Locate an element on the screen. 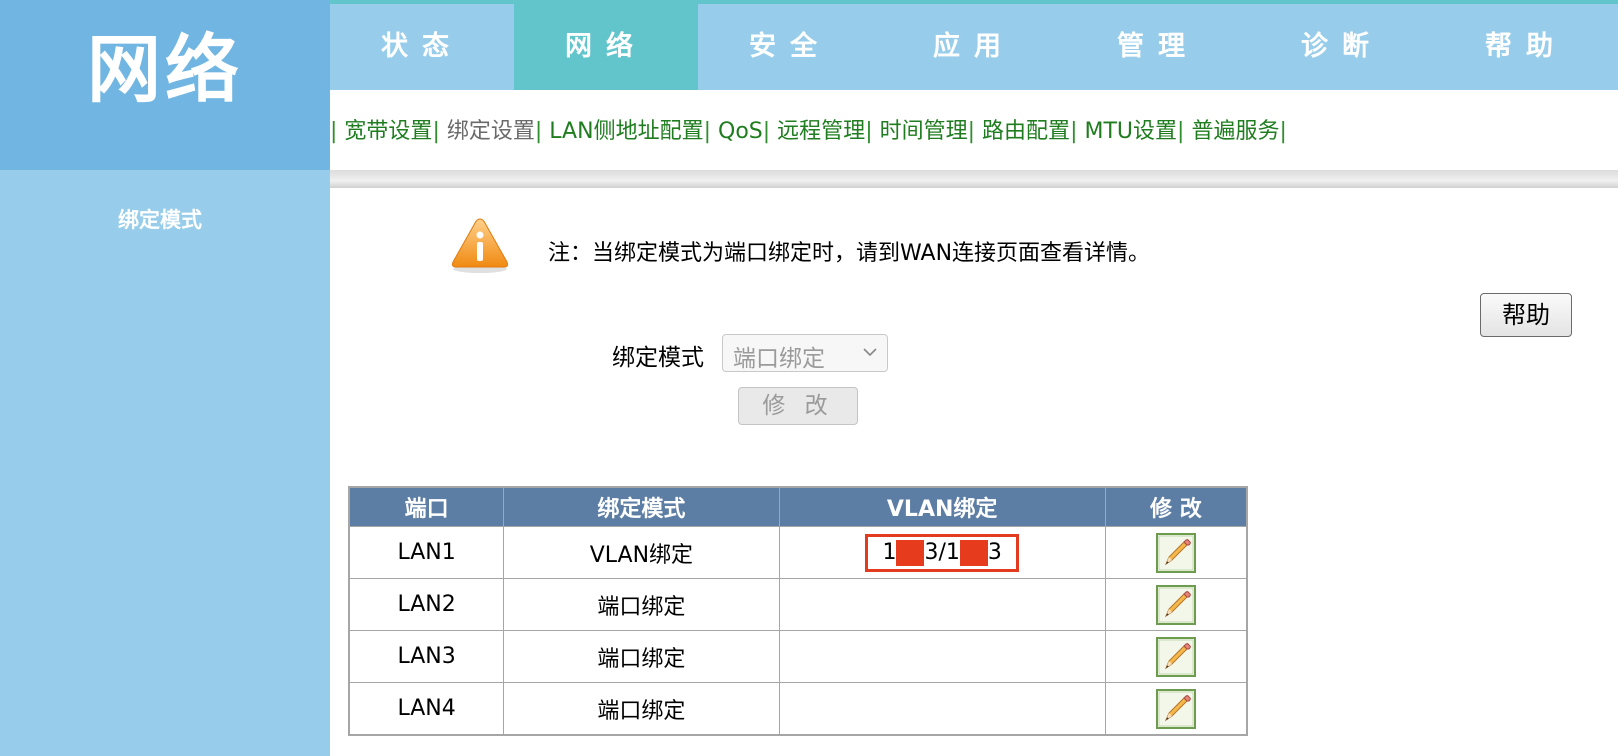 The width and height of the screenshot is (1618, 756). header-vlan-binding: VLAN绑定 is located at coordinates (942, 506).